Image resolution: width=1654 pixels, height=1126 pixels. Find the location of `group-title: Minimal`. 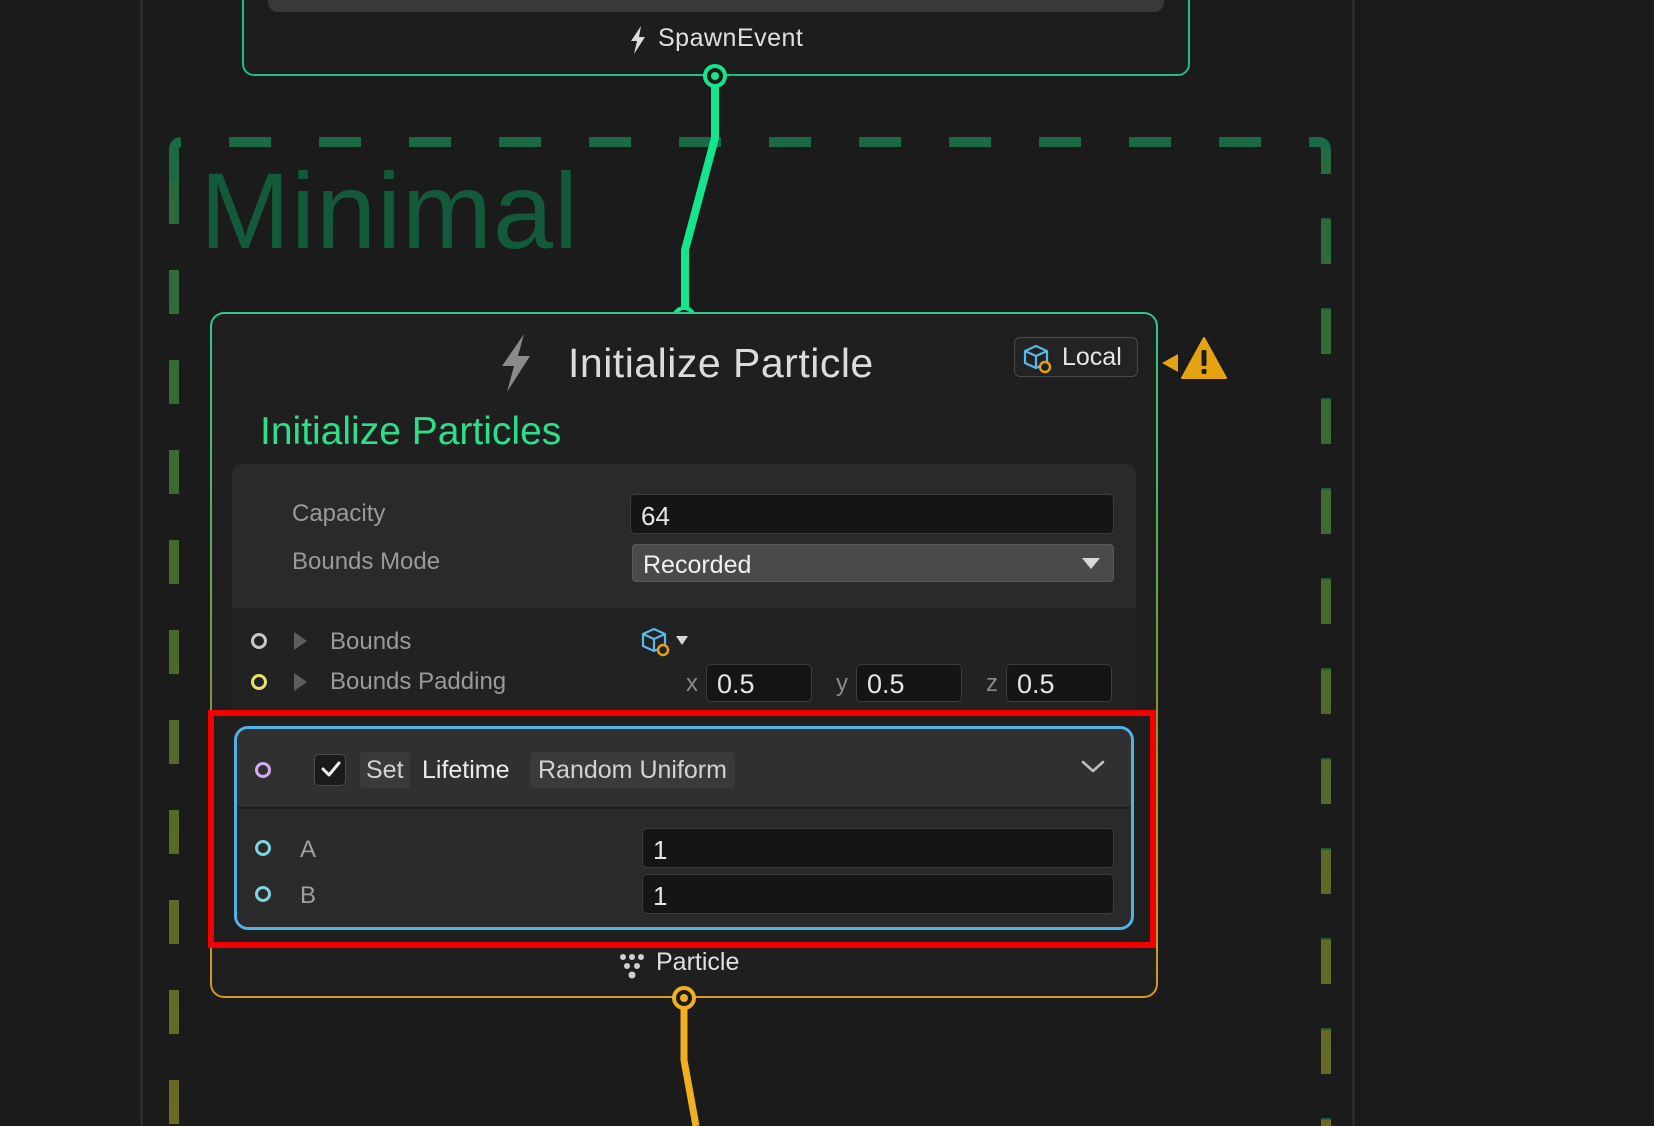

group-title: Minimal is located at coordinates (389, 210).